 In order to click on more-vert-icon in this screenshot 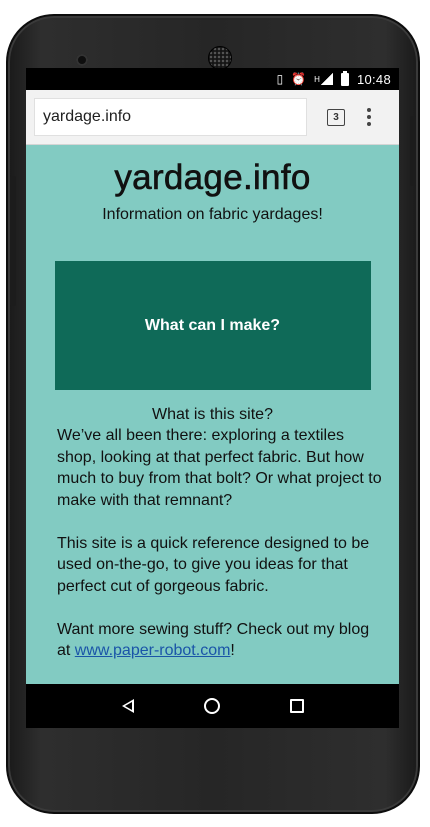, I will do `click(369, 117)`.